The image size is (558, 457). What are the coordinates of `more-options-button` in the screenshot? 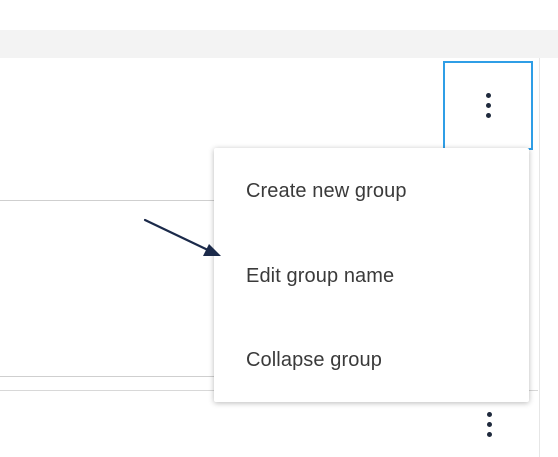 It's located at (488, 105).